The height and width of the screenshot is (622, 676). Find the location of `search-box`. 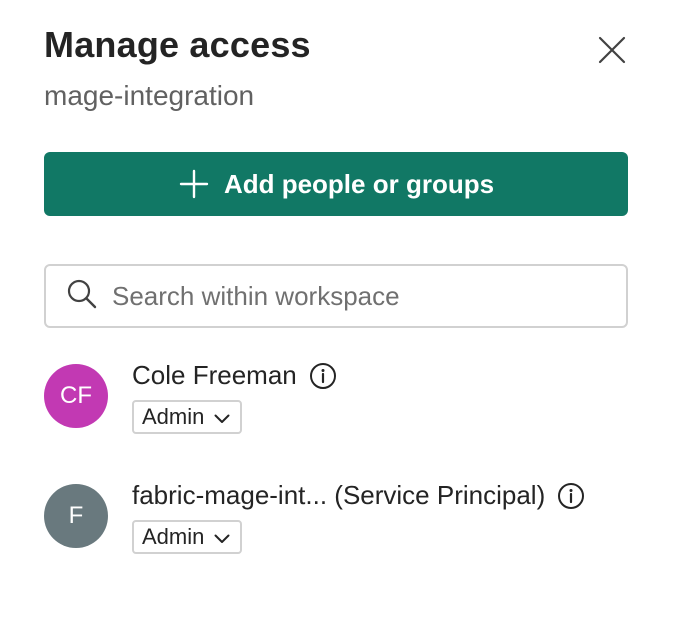

search-box is located at coordinates (336, 296).